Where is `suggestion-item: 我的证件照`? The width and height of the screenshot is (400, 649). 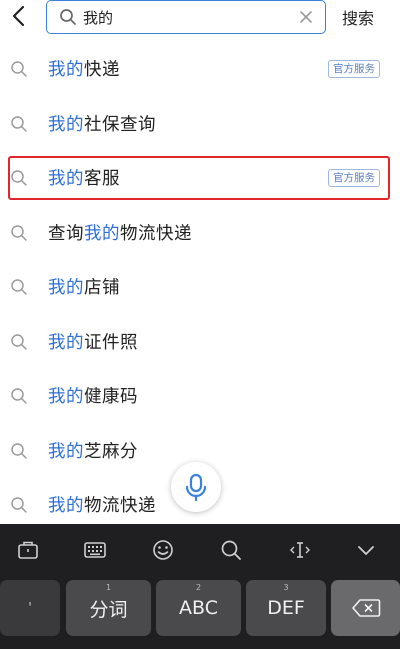 suggestion-item: 我的证件照 is located at coordinates (200, 342).